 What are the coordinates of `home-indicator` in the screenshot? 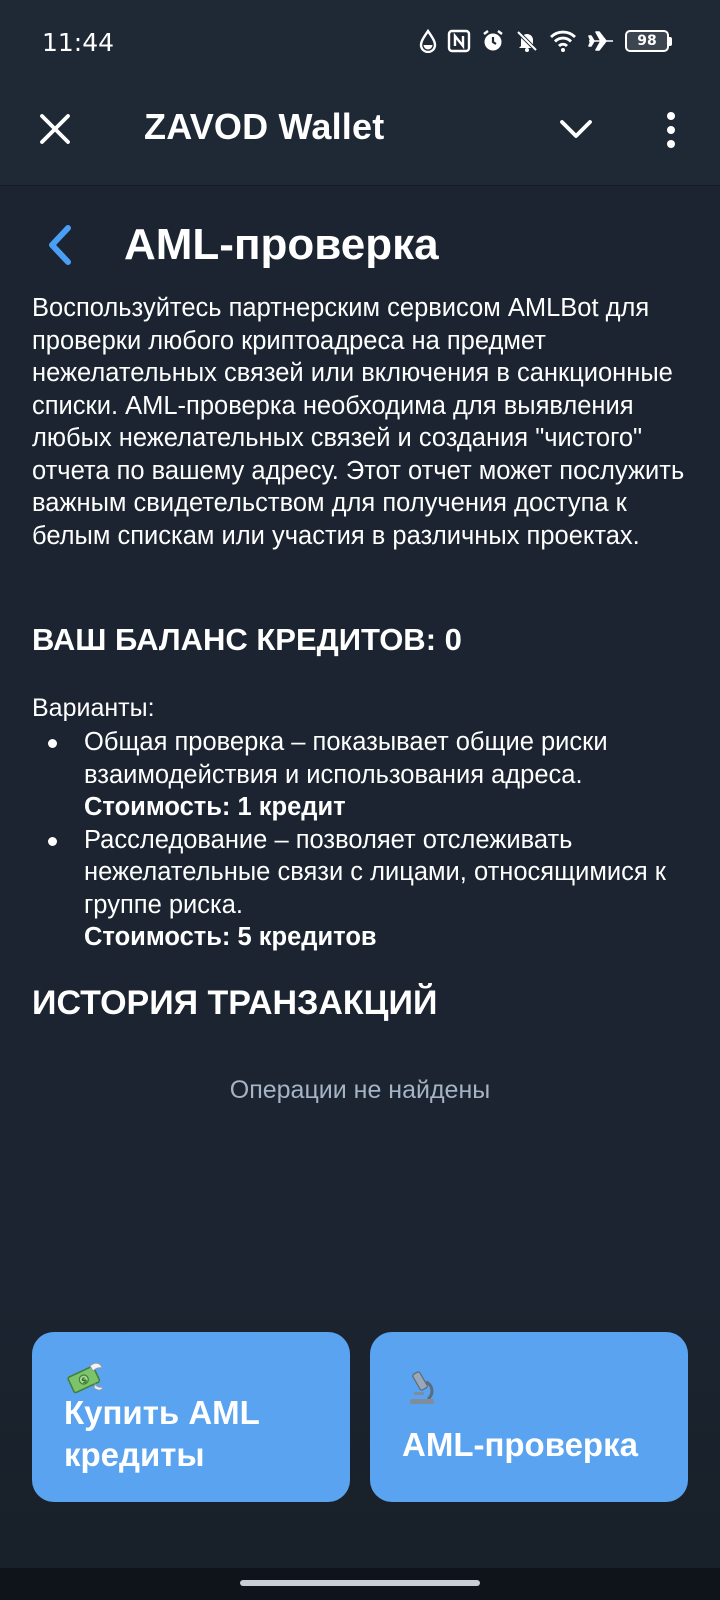 It's located at (360, 1583).